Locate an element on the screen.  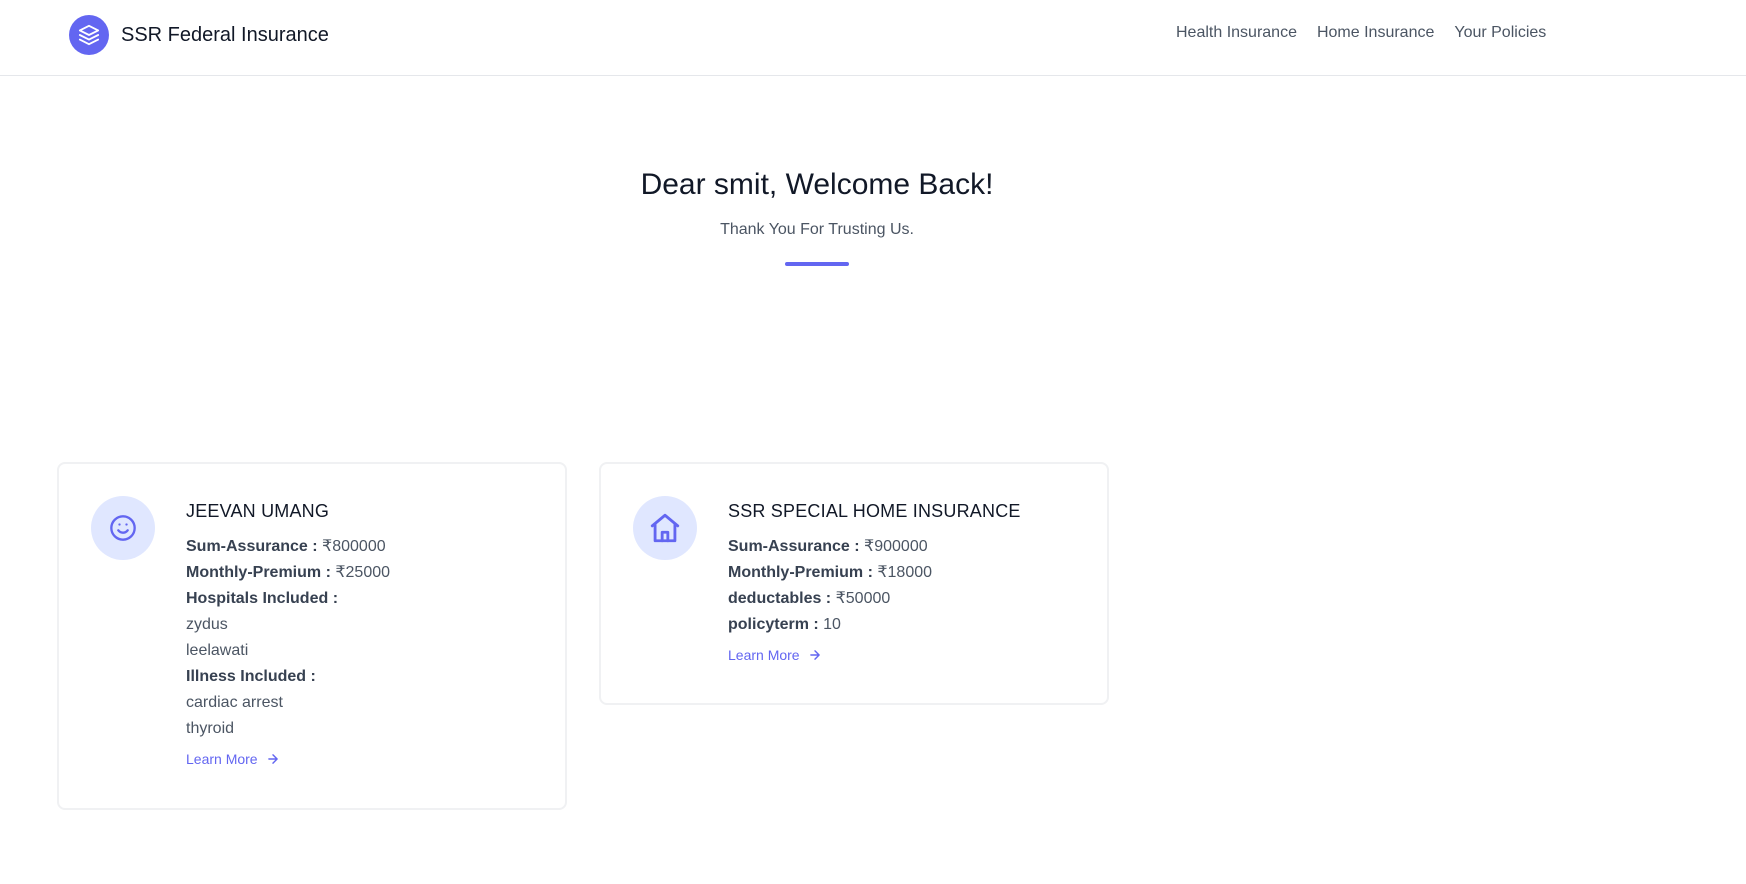
monthly-premium-value: ₹25000 is located at coordinates (363, 572).